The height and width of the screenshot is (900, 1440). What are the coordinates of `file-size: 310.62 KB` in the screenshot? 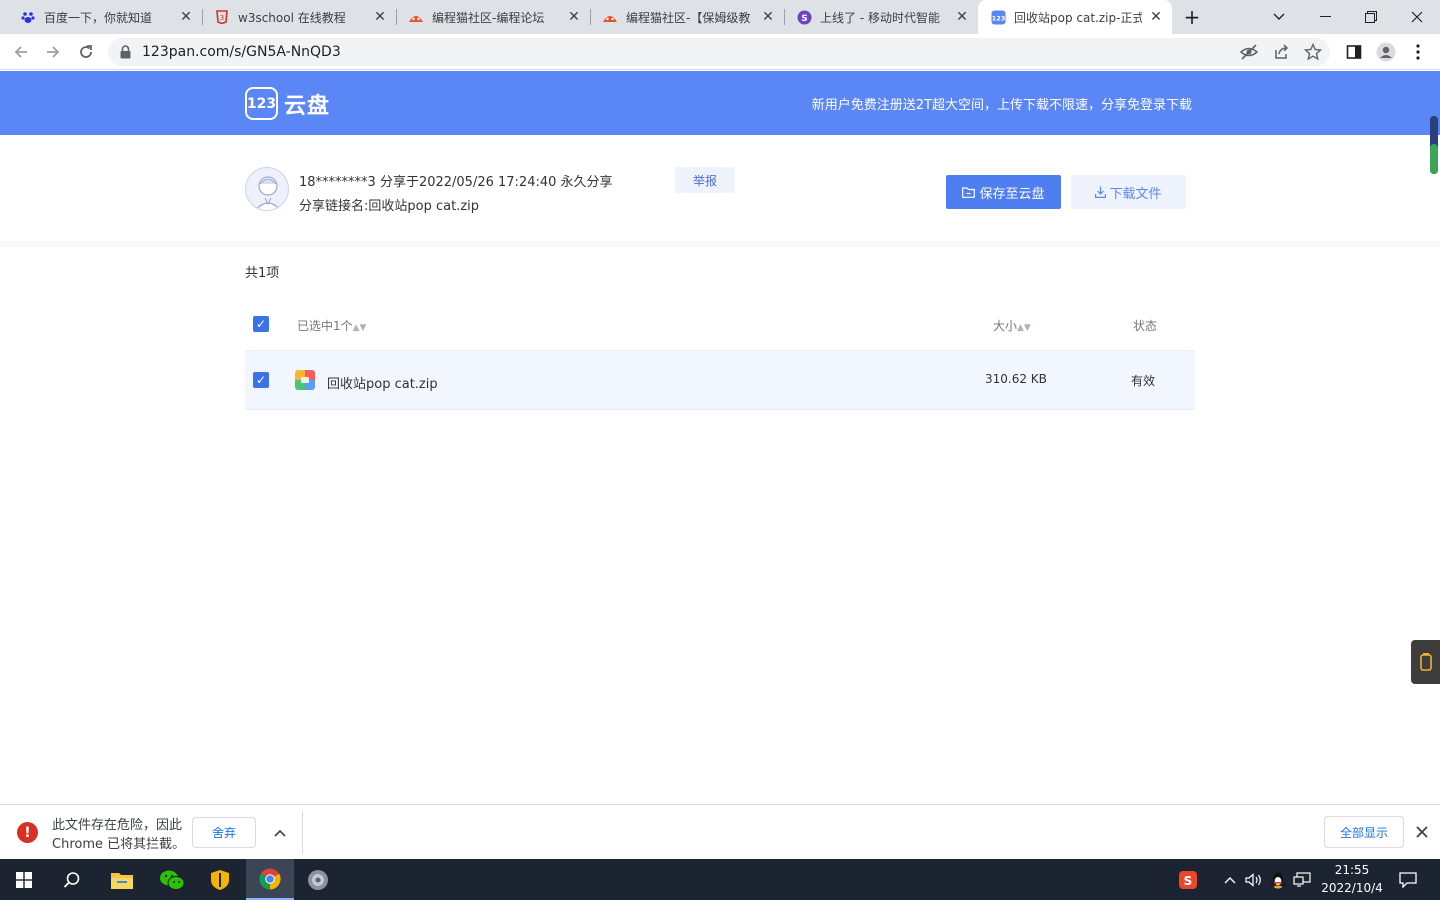 It's located at (1016, 379).